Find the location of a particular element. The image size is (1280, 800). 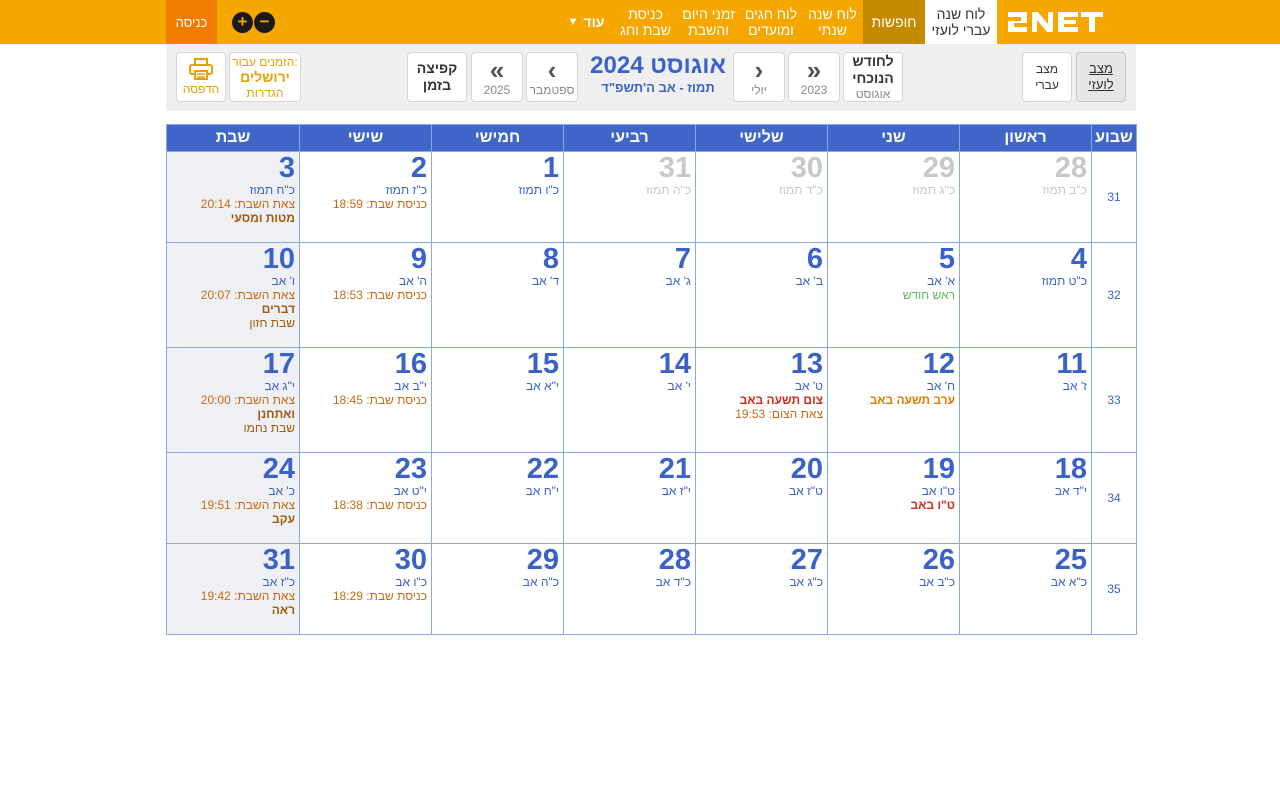

location-settings-button: הזמנים עבור: ירושלים הגדרות is located at coordinates (265, 77).